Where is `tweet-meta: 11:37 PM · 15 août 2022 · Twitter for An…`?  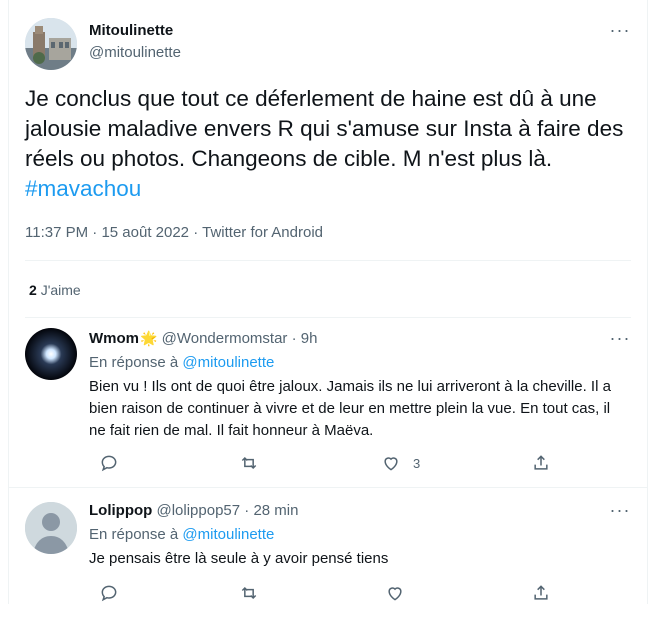 tweet-meta: 11:37 PM · 15 août 2022 · Twitter for An… is located at coordinates (174, 232).